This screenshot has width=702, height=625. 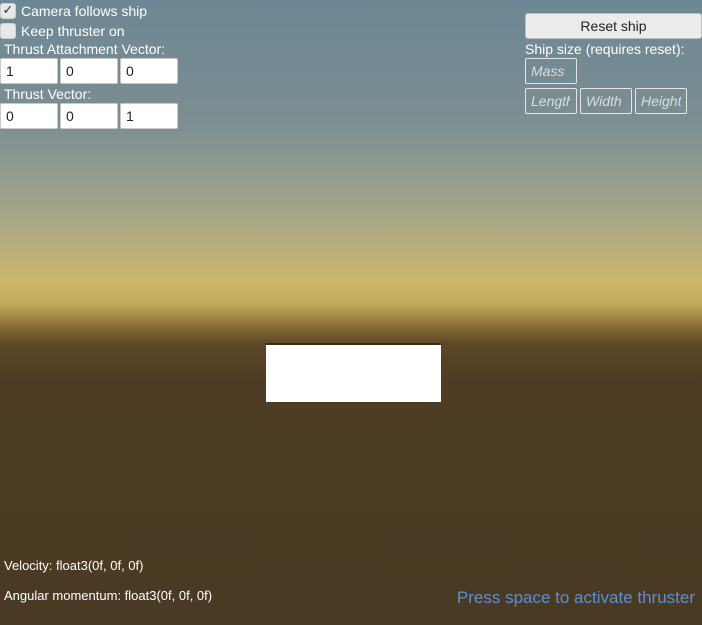 I want to click on thrust-vector-z-input, so click(x=149, y=116).